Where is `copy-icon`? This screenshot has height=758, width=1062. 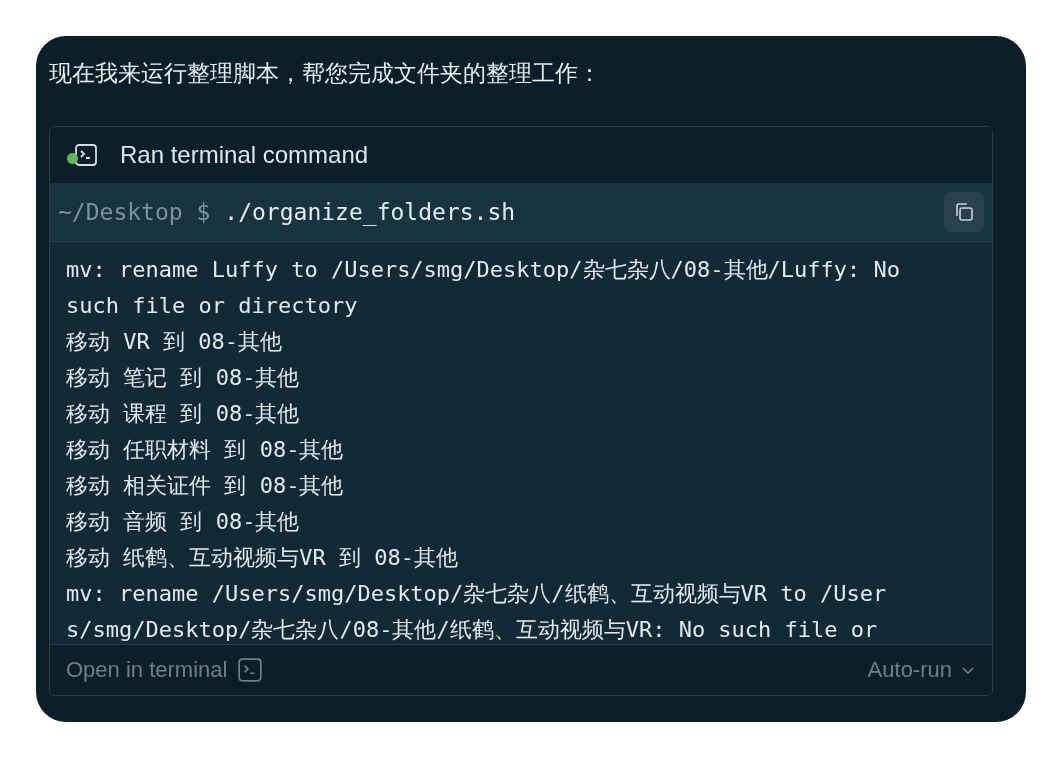
copy-icon is located at coordinates (964, 212).